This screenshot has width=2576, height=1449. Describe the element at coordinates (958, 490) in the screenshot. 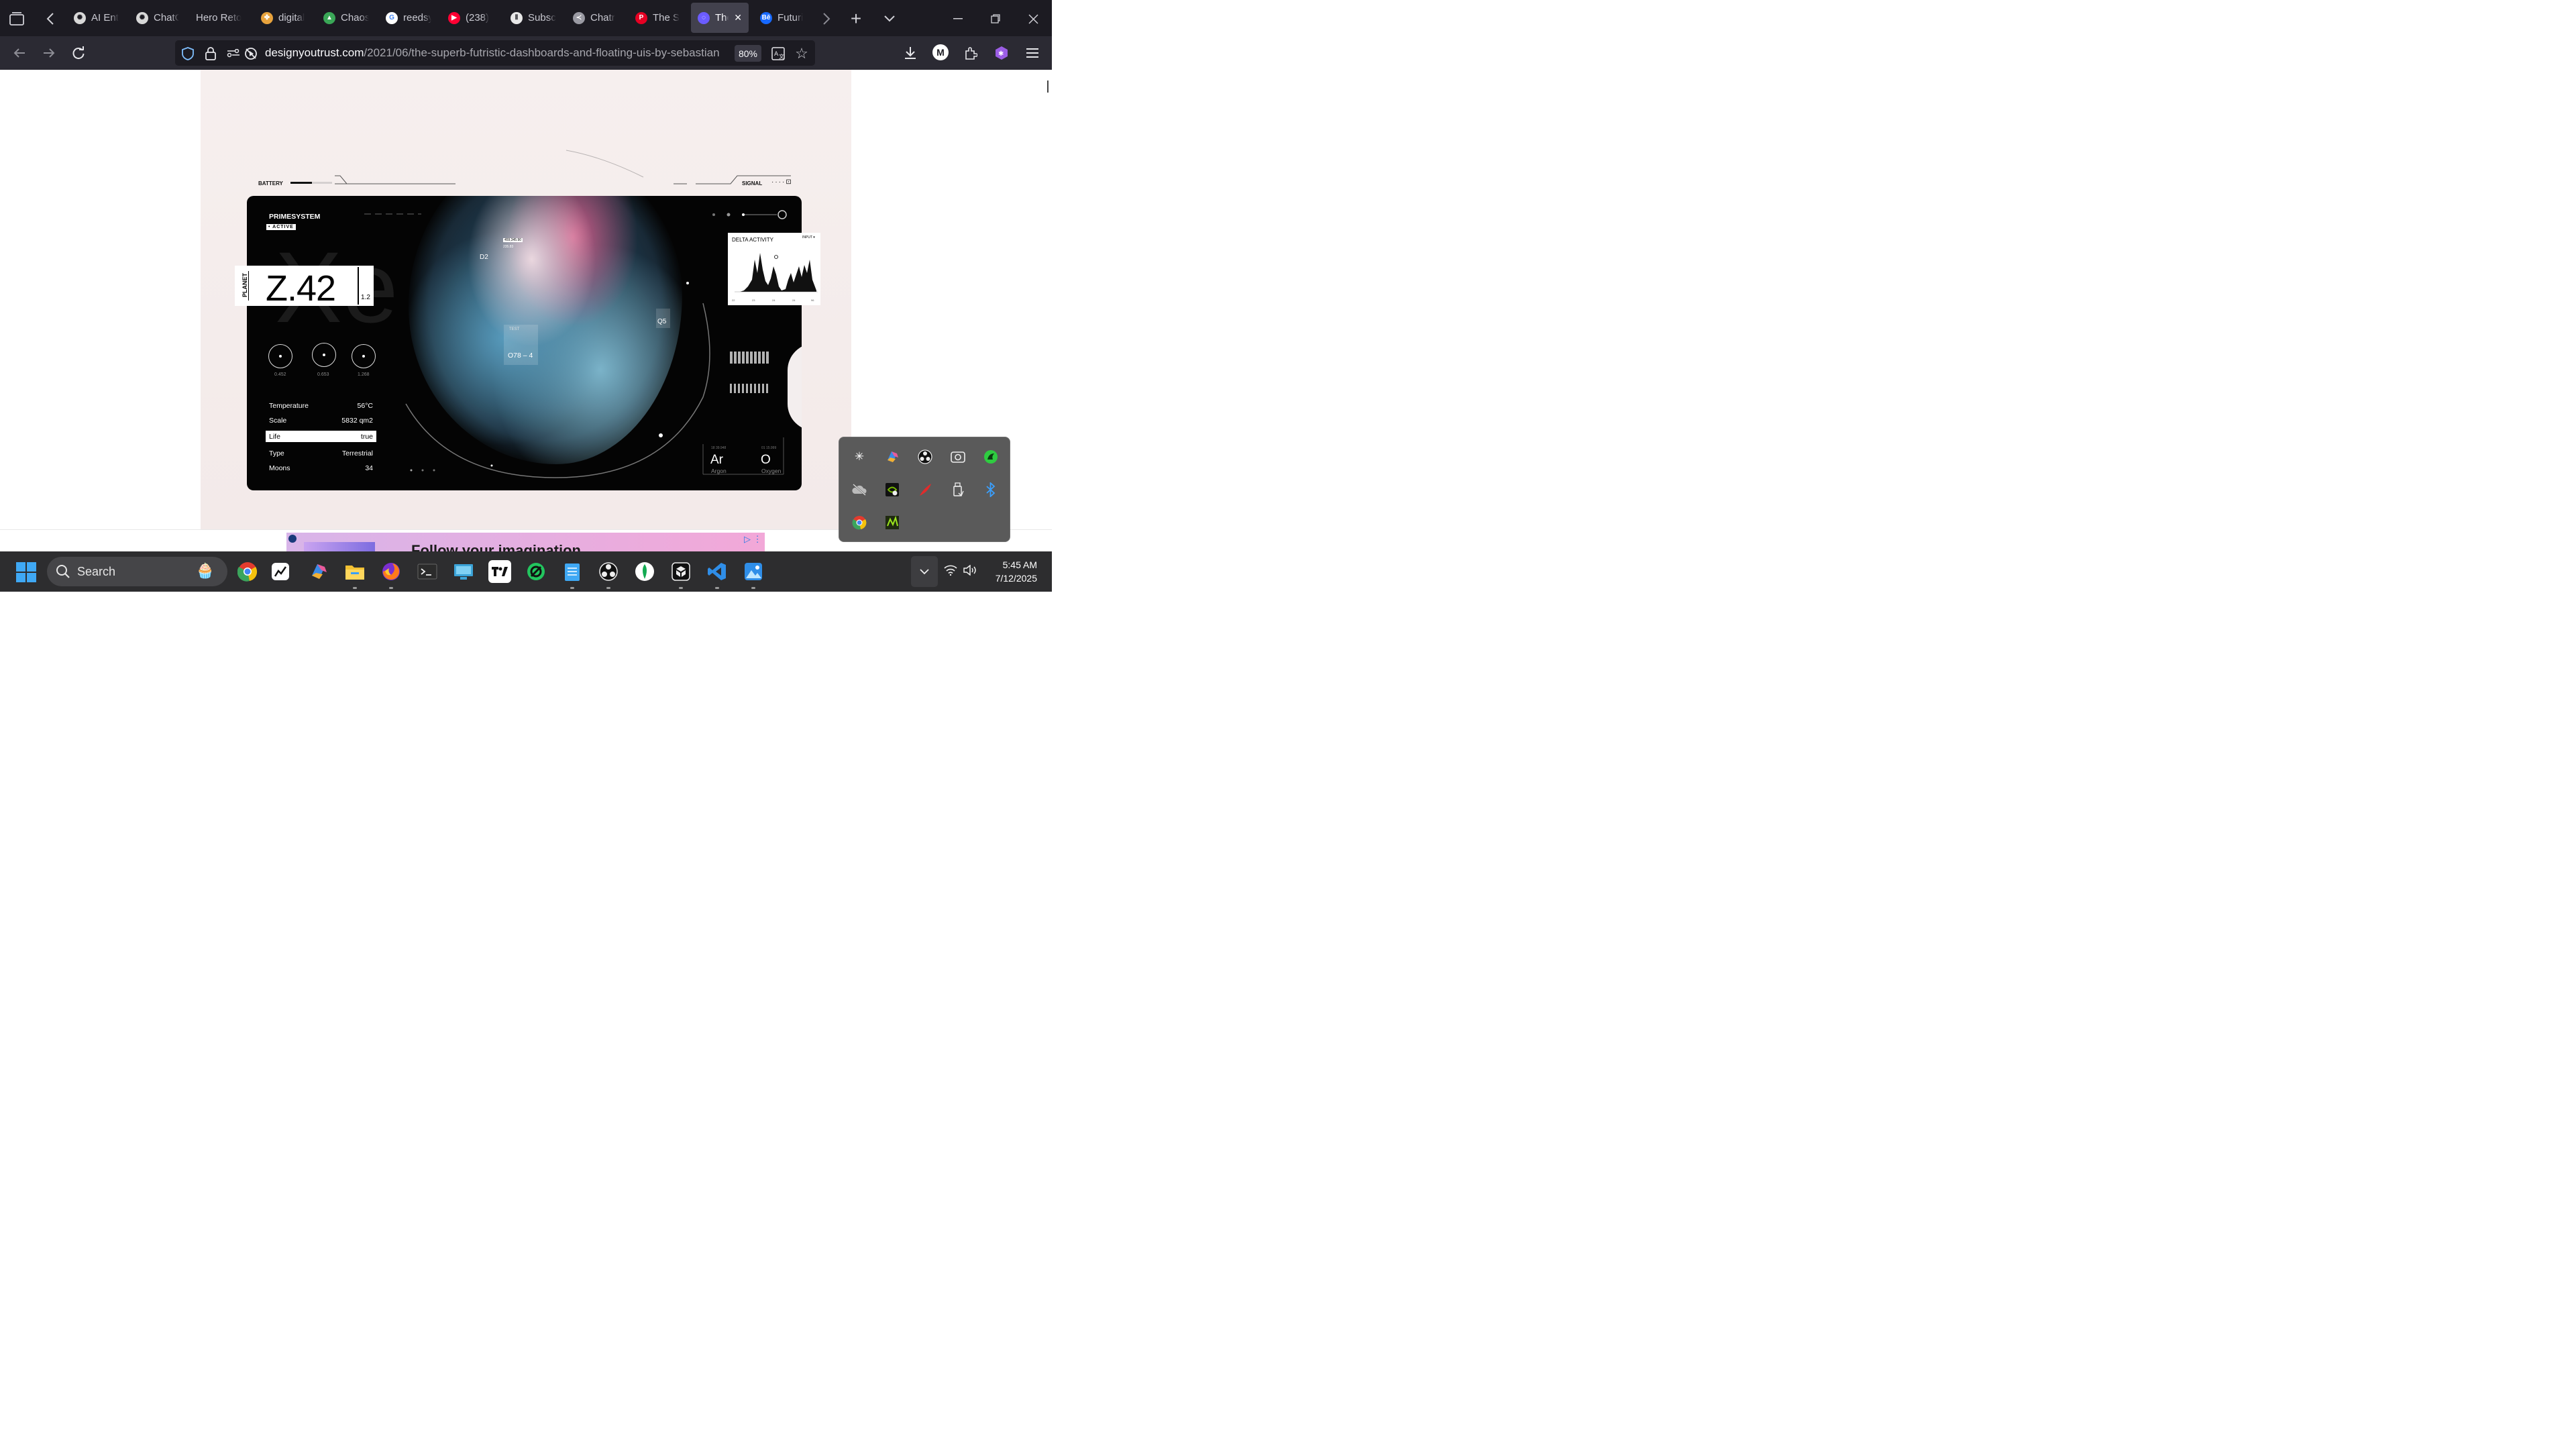

I see `usb-eject-tray-icon` at that location.